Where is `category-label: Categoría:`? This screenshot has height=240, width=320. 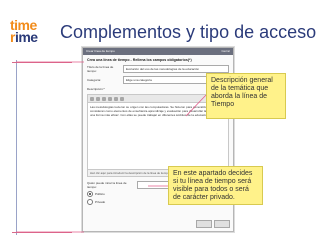
category-label: Categoría: is located at coordinates (94, 80).